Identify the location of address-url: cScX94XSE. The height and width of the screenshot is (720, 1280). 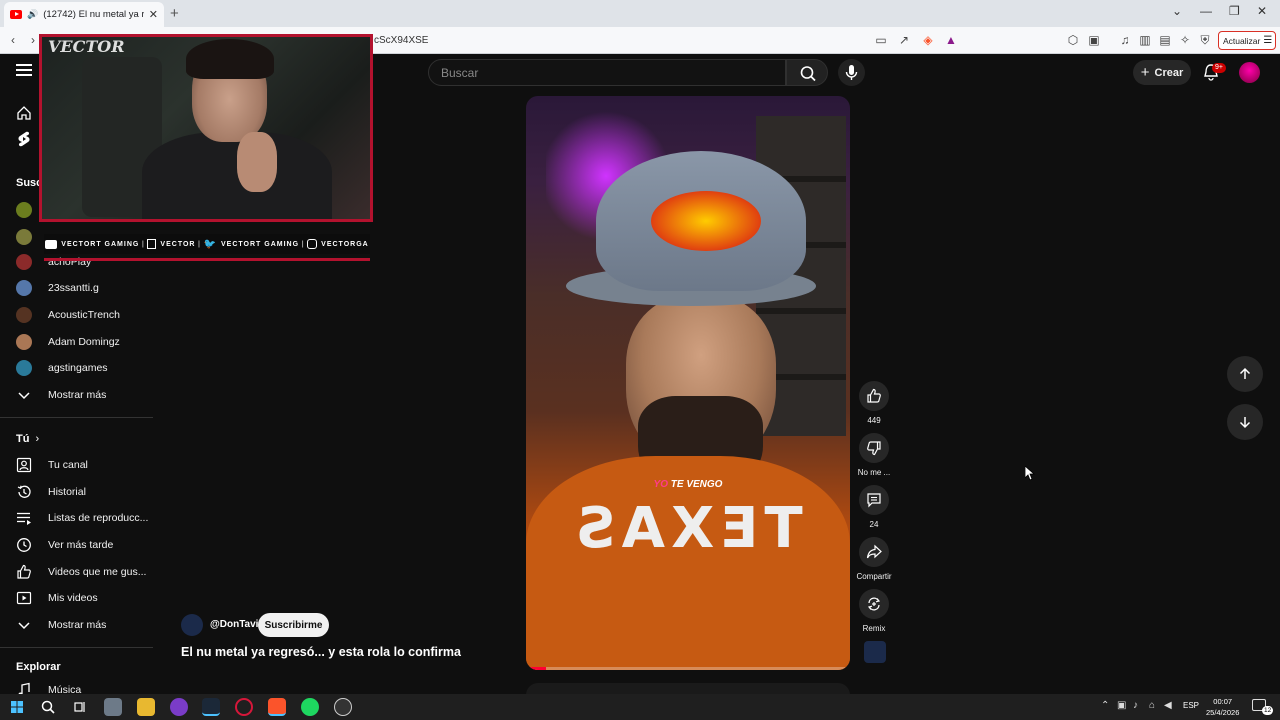
(401, 40).